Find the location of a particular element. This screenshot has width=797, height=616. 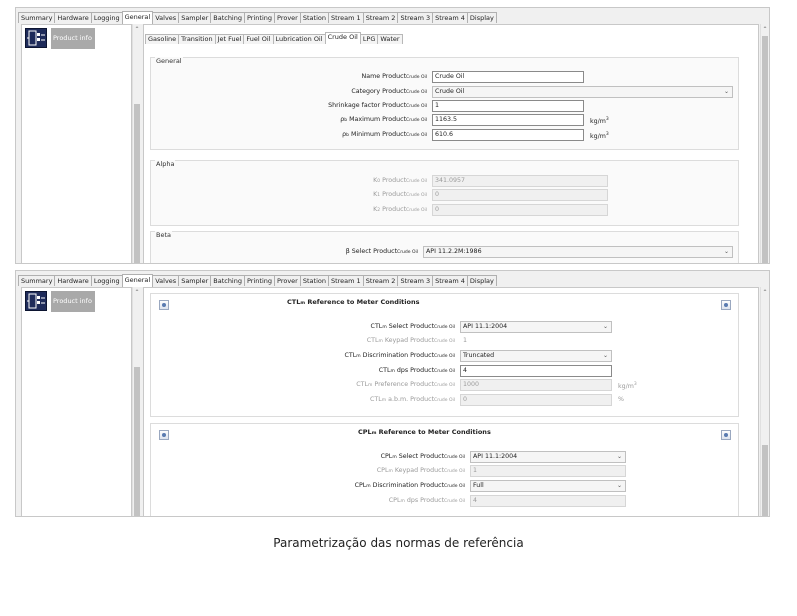

subtab-crude-oil: Crude Oil is located at coordinates (342, 38).